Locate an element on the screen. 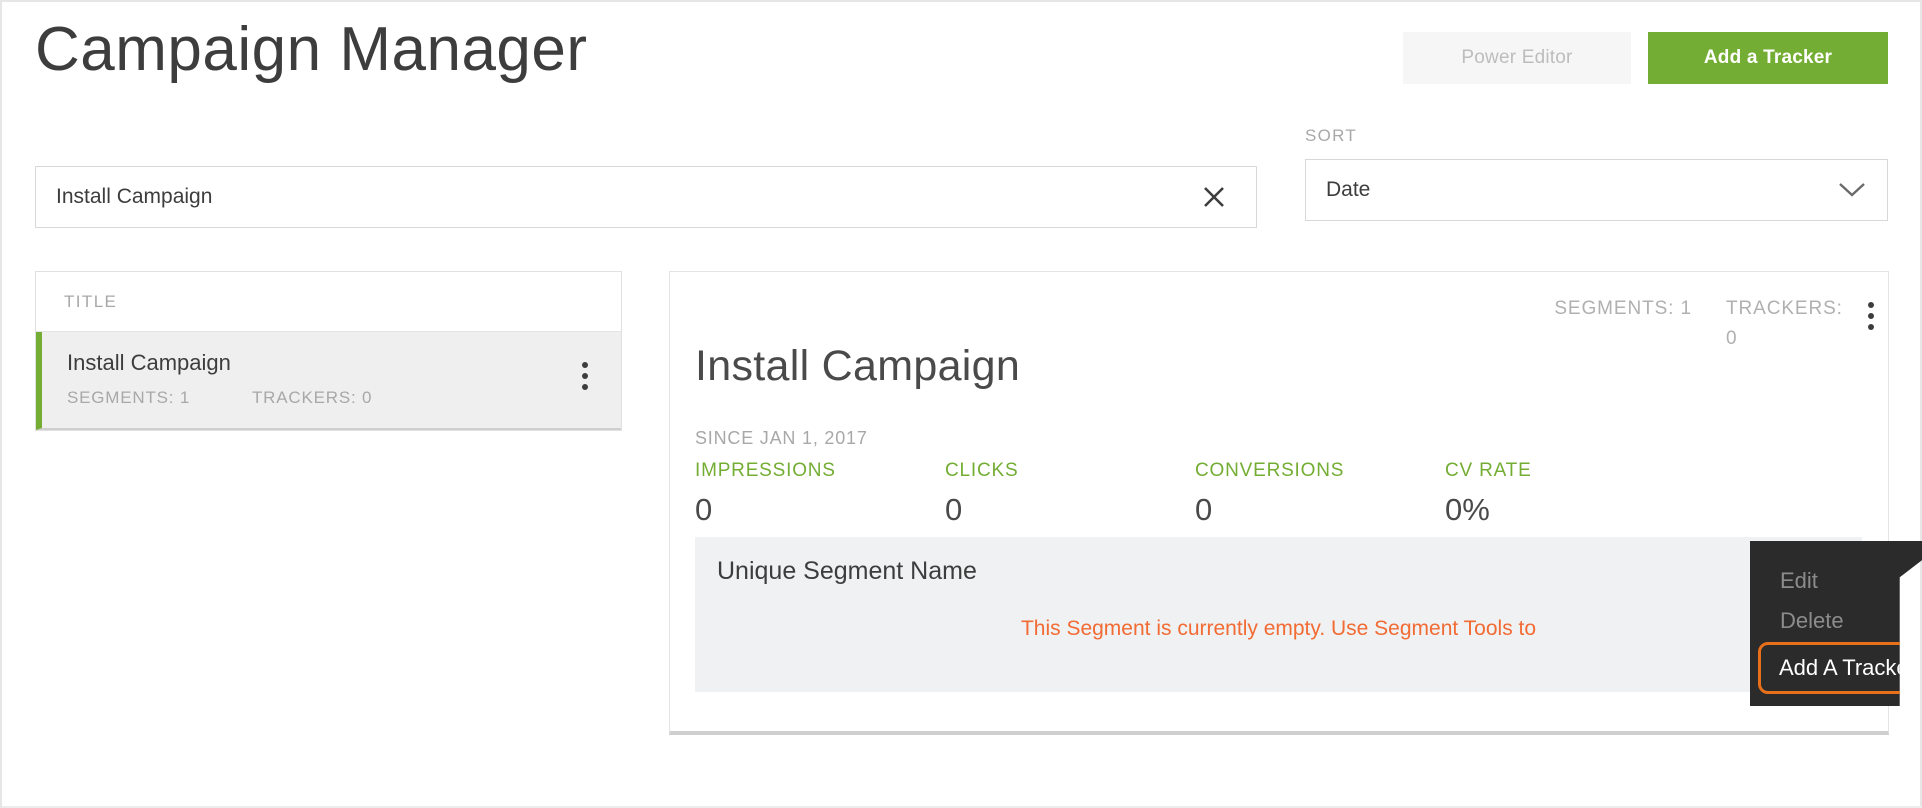 This screenshot has width=1922, height=808. list-item-segments: SEGMENTS: 1 is located at coordinates (129, 397).